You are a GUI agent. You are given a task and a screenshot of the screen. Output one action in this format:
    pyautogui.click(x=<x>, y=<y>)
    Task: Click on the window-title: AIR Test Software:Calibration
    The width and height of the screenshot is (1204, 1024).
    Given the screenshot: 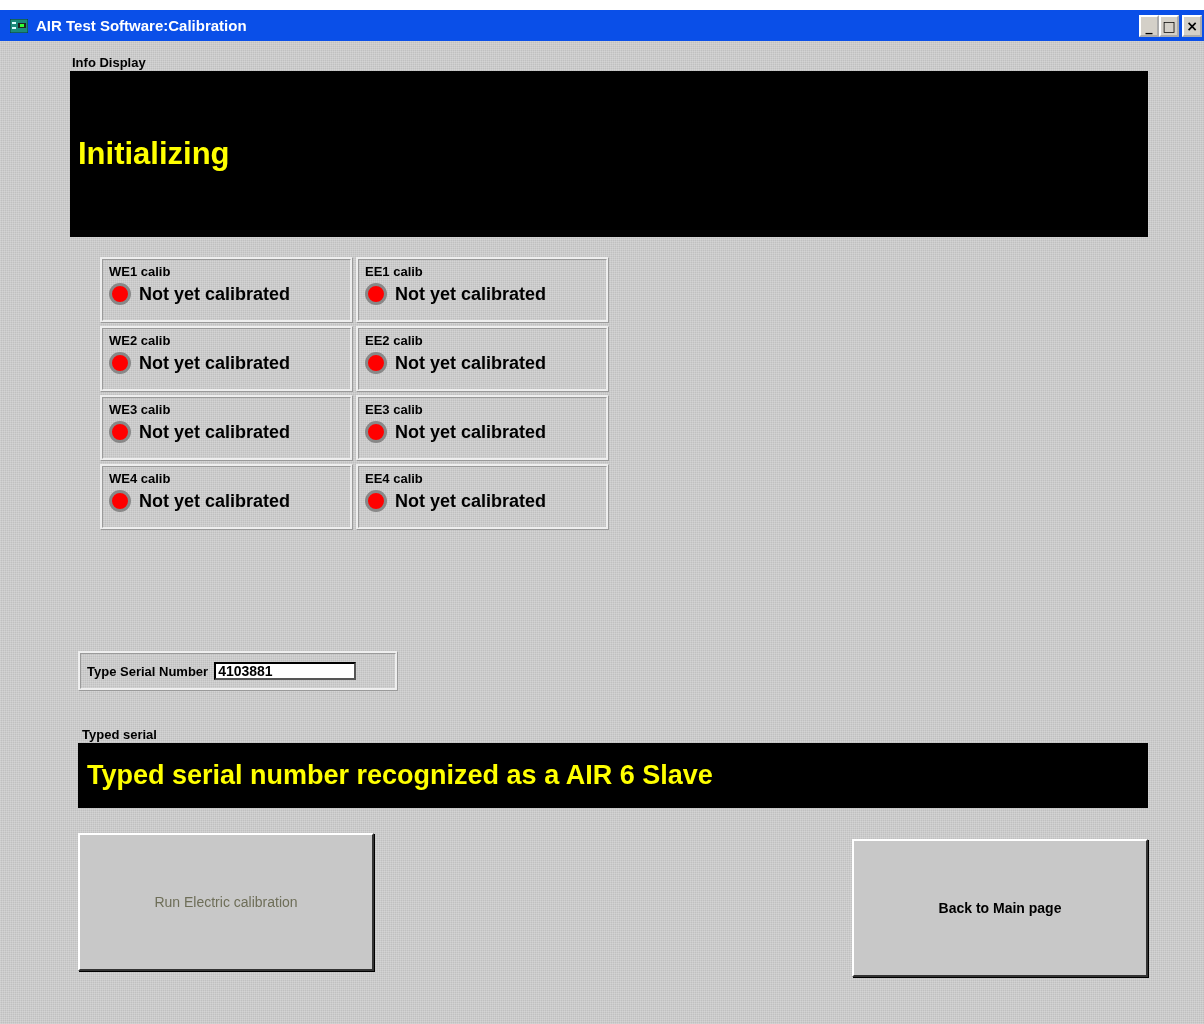 What is the action you would take?
    pyautogui.click(x=141, y=25)
    